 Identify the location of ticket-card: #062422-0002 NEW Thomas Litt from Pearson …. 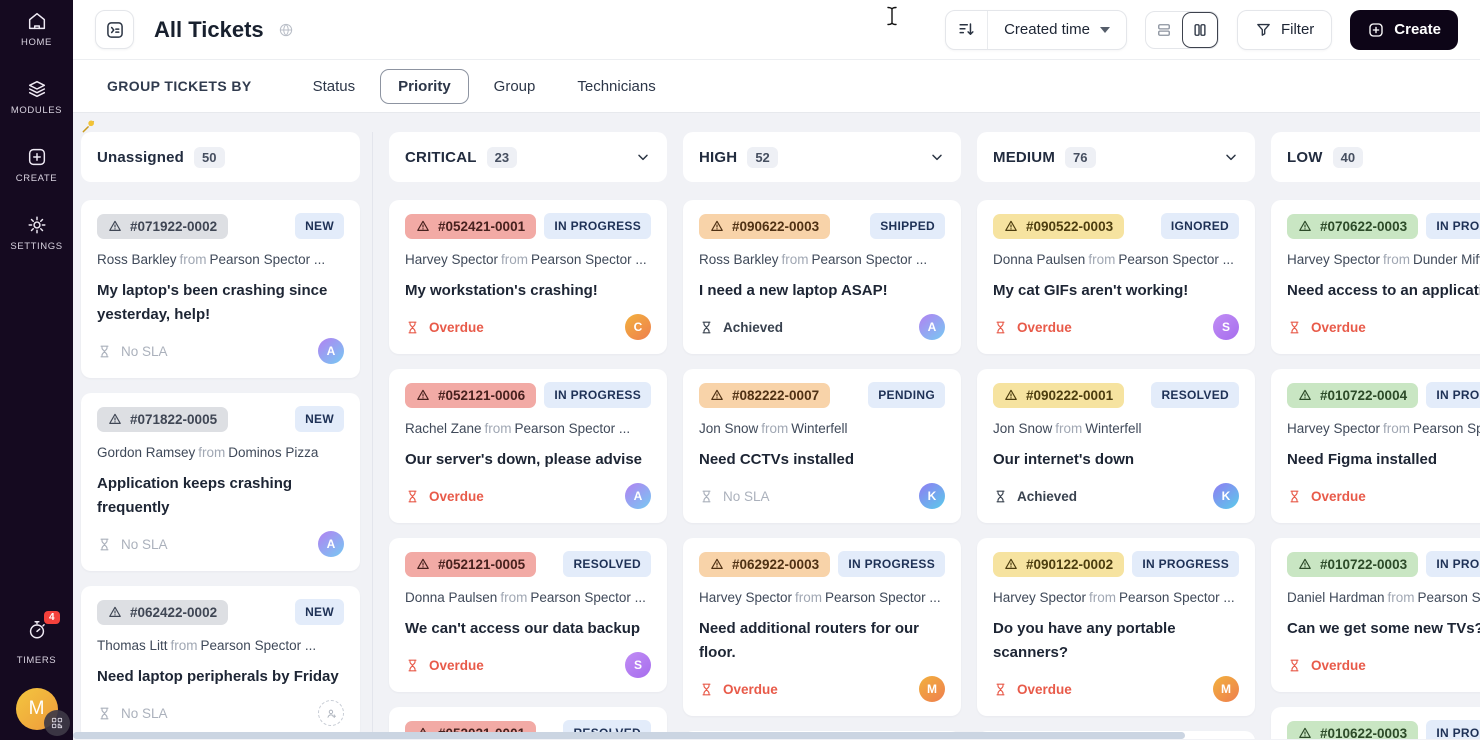
(220, 662).